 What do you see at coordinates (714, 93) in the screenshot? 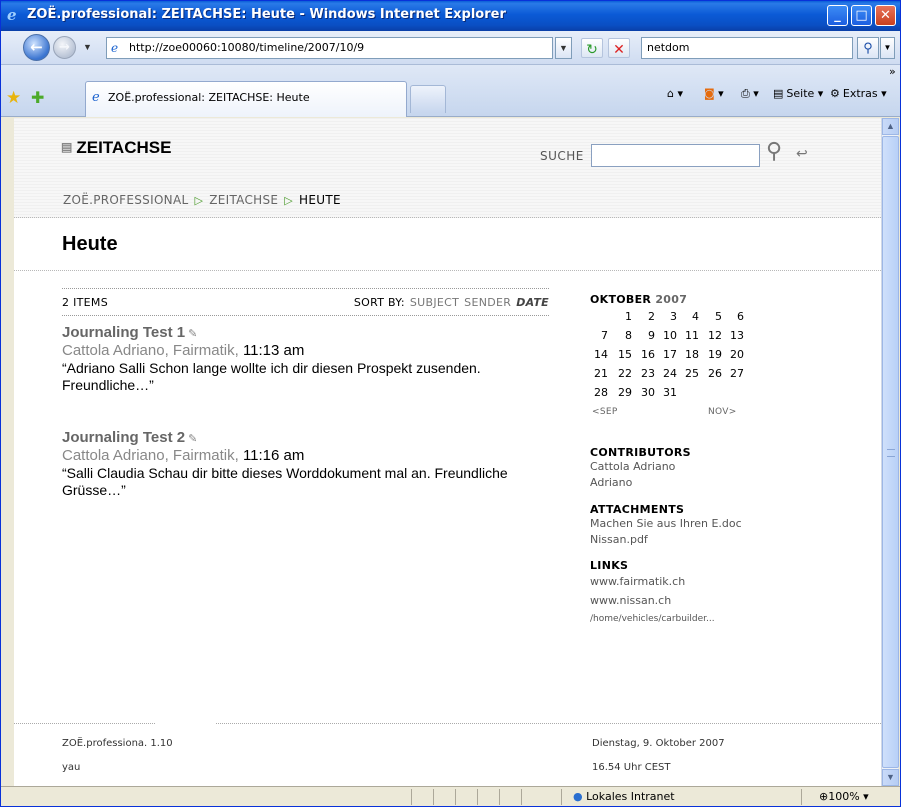
I see `feeds-icon: ◙ ▾` at bounding box center [714, 93].